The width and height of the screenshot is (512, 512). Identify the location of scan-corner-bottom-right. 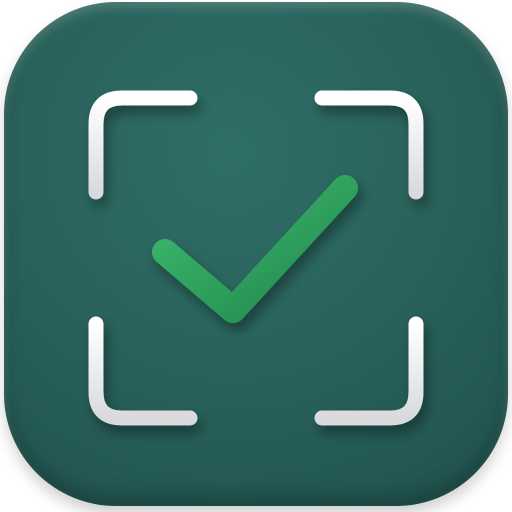
(369, 371).